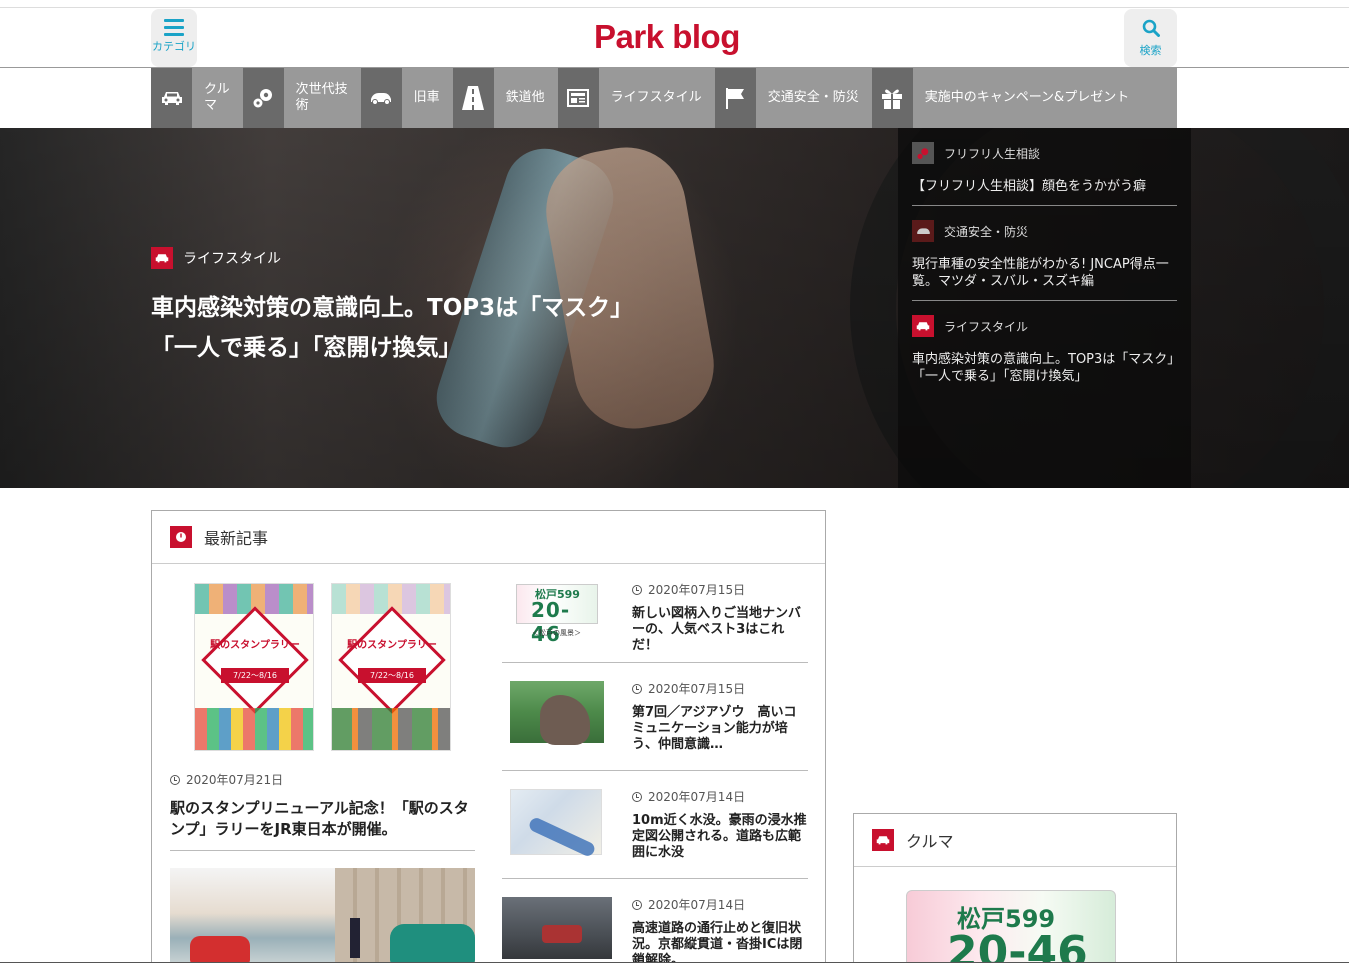  What do you see at coordinates (1044, 167) in the screenshot?
I see `hero-side-item: フリフリ人生相談 【フリフリ人生相談】顔色をうかがう癖` at bounding box center [1044, 167].